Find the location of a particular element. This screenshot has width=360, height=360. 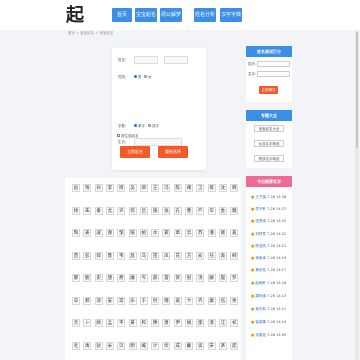

nav-dictionary: 汉字字典 is located at coordinates (231, 15).